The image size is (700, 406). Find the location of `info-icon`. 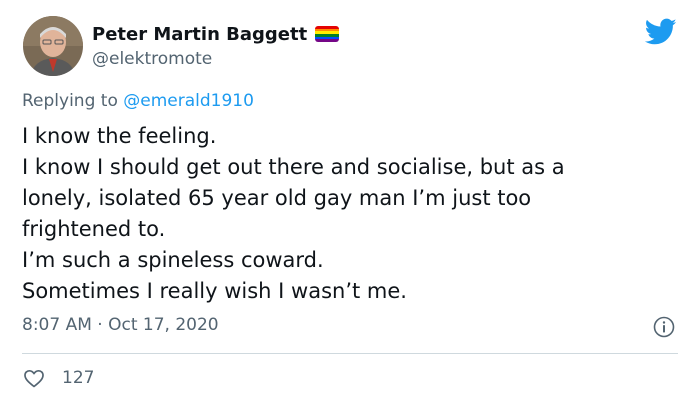

info-icon is located at coordinates (664, 327).